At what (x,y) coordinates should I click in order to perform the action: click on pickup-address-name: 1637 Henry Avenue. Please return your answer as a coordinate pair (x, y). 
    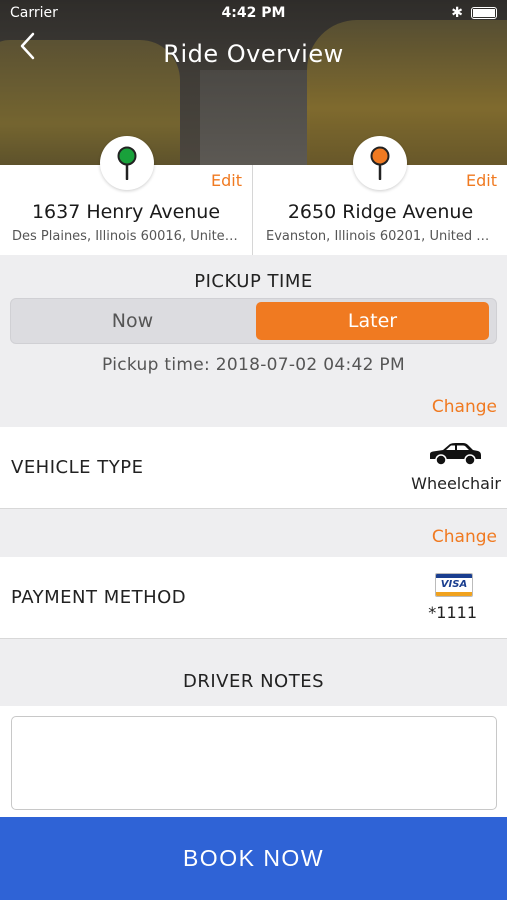
    Looking at the image, I should click on (126, 212).